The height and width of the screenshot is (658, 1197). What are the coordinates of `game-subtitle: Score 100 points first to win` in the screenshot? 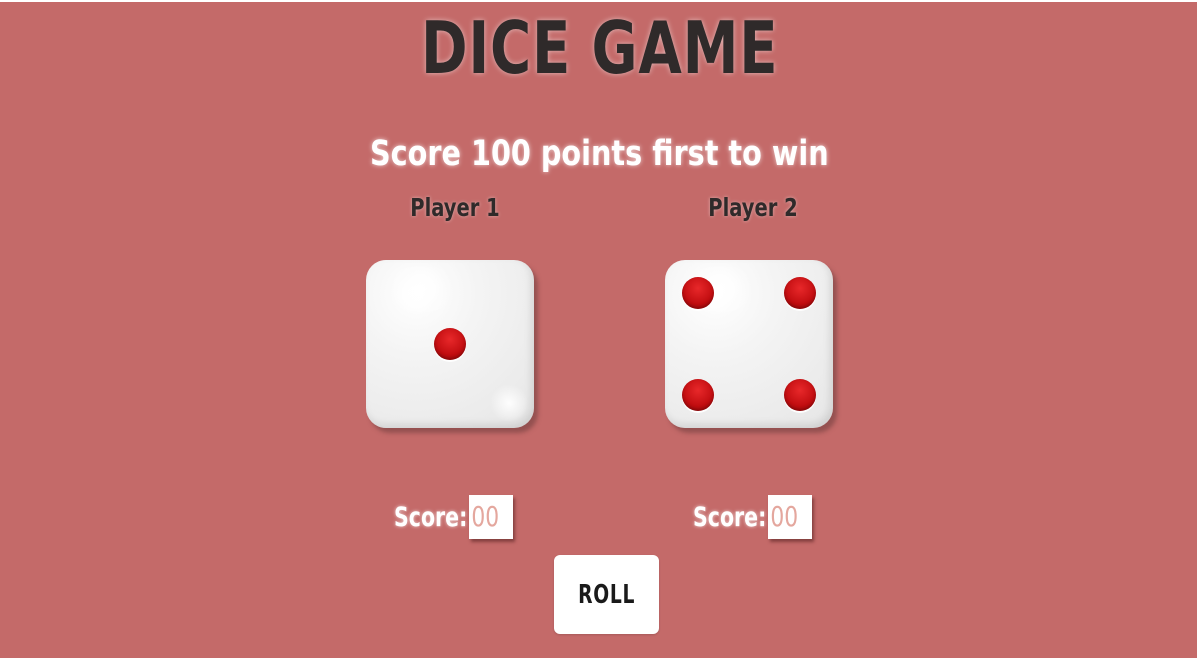 It's located at (599, 154).